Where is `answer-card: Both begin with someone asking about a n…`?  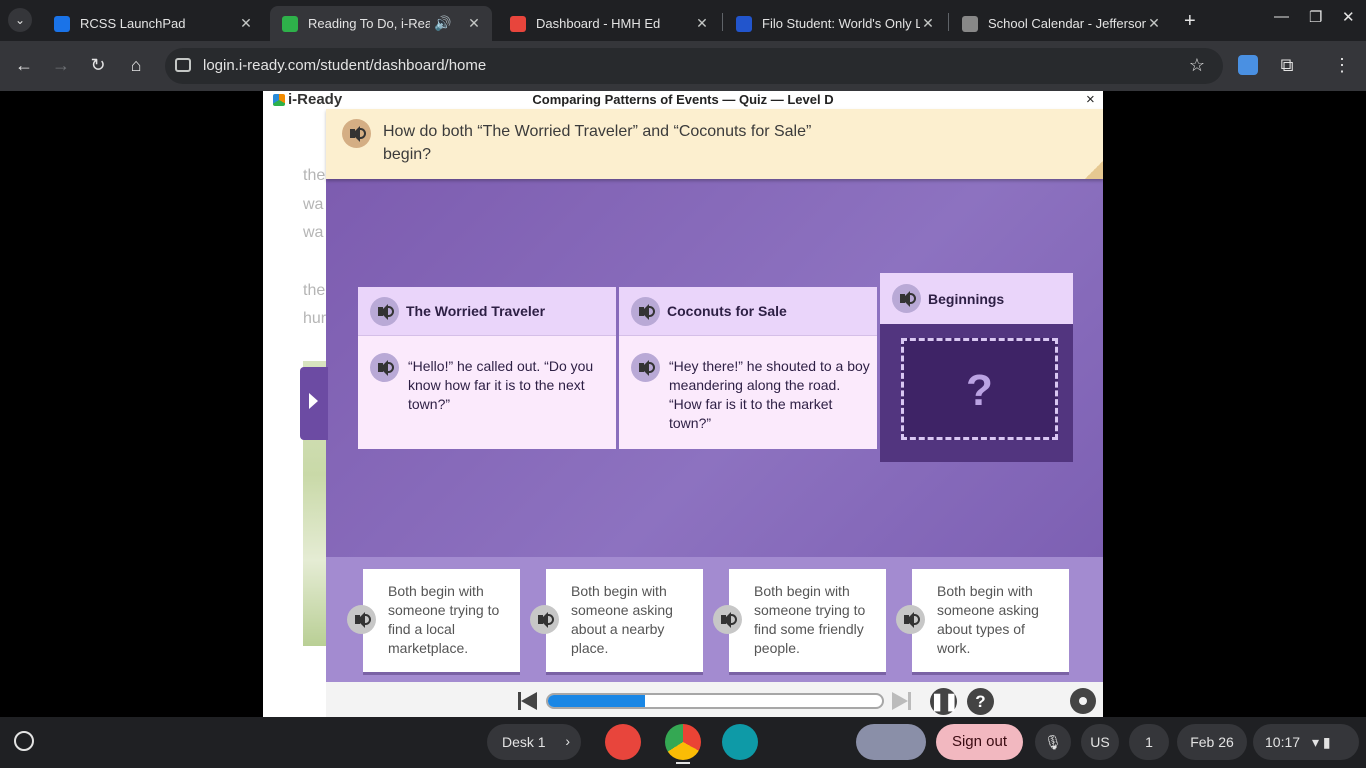 answer-card: Both begin with someone asking about a n… is located at coordinates (624, 620).